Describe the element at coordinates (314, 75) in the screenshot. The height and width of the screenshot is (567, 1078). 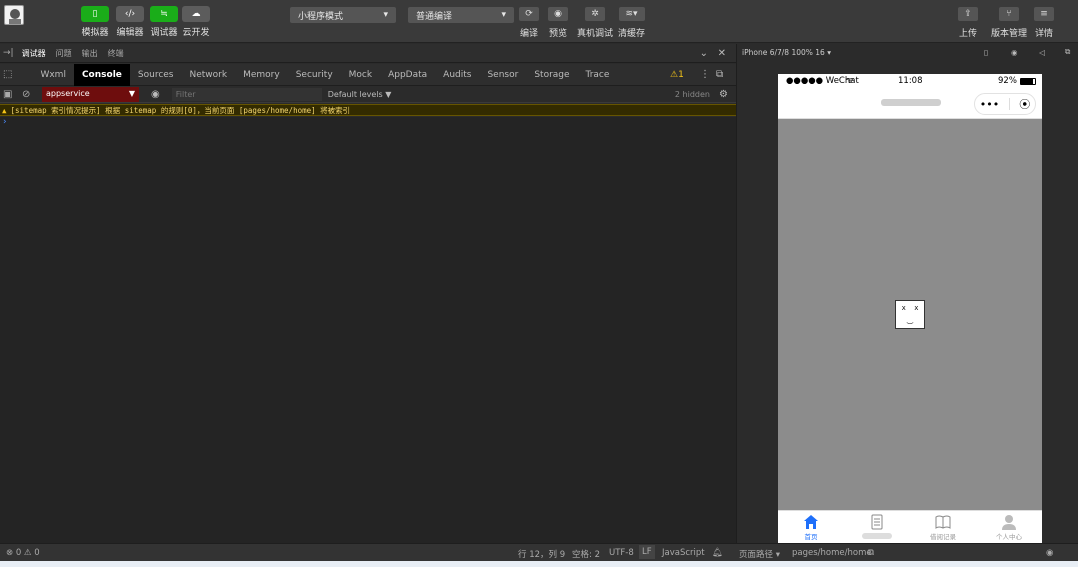
I see `tab-security: Security` at that location.